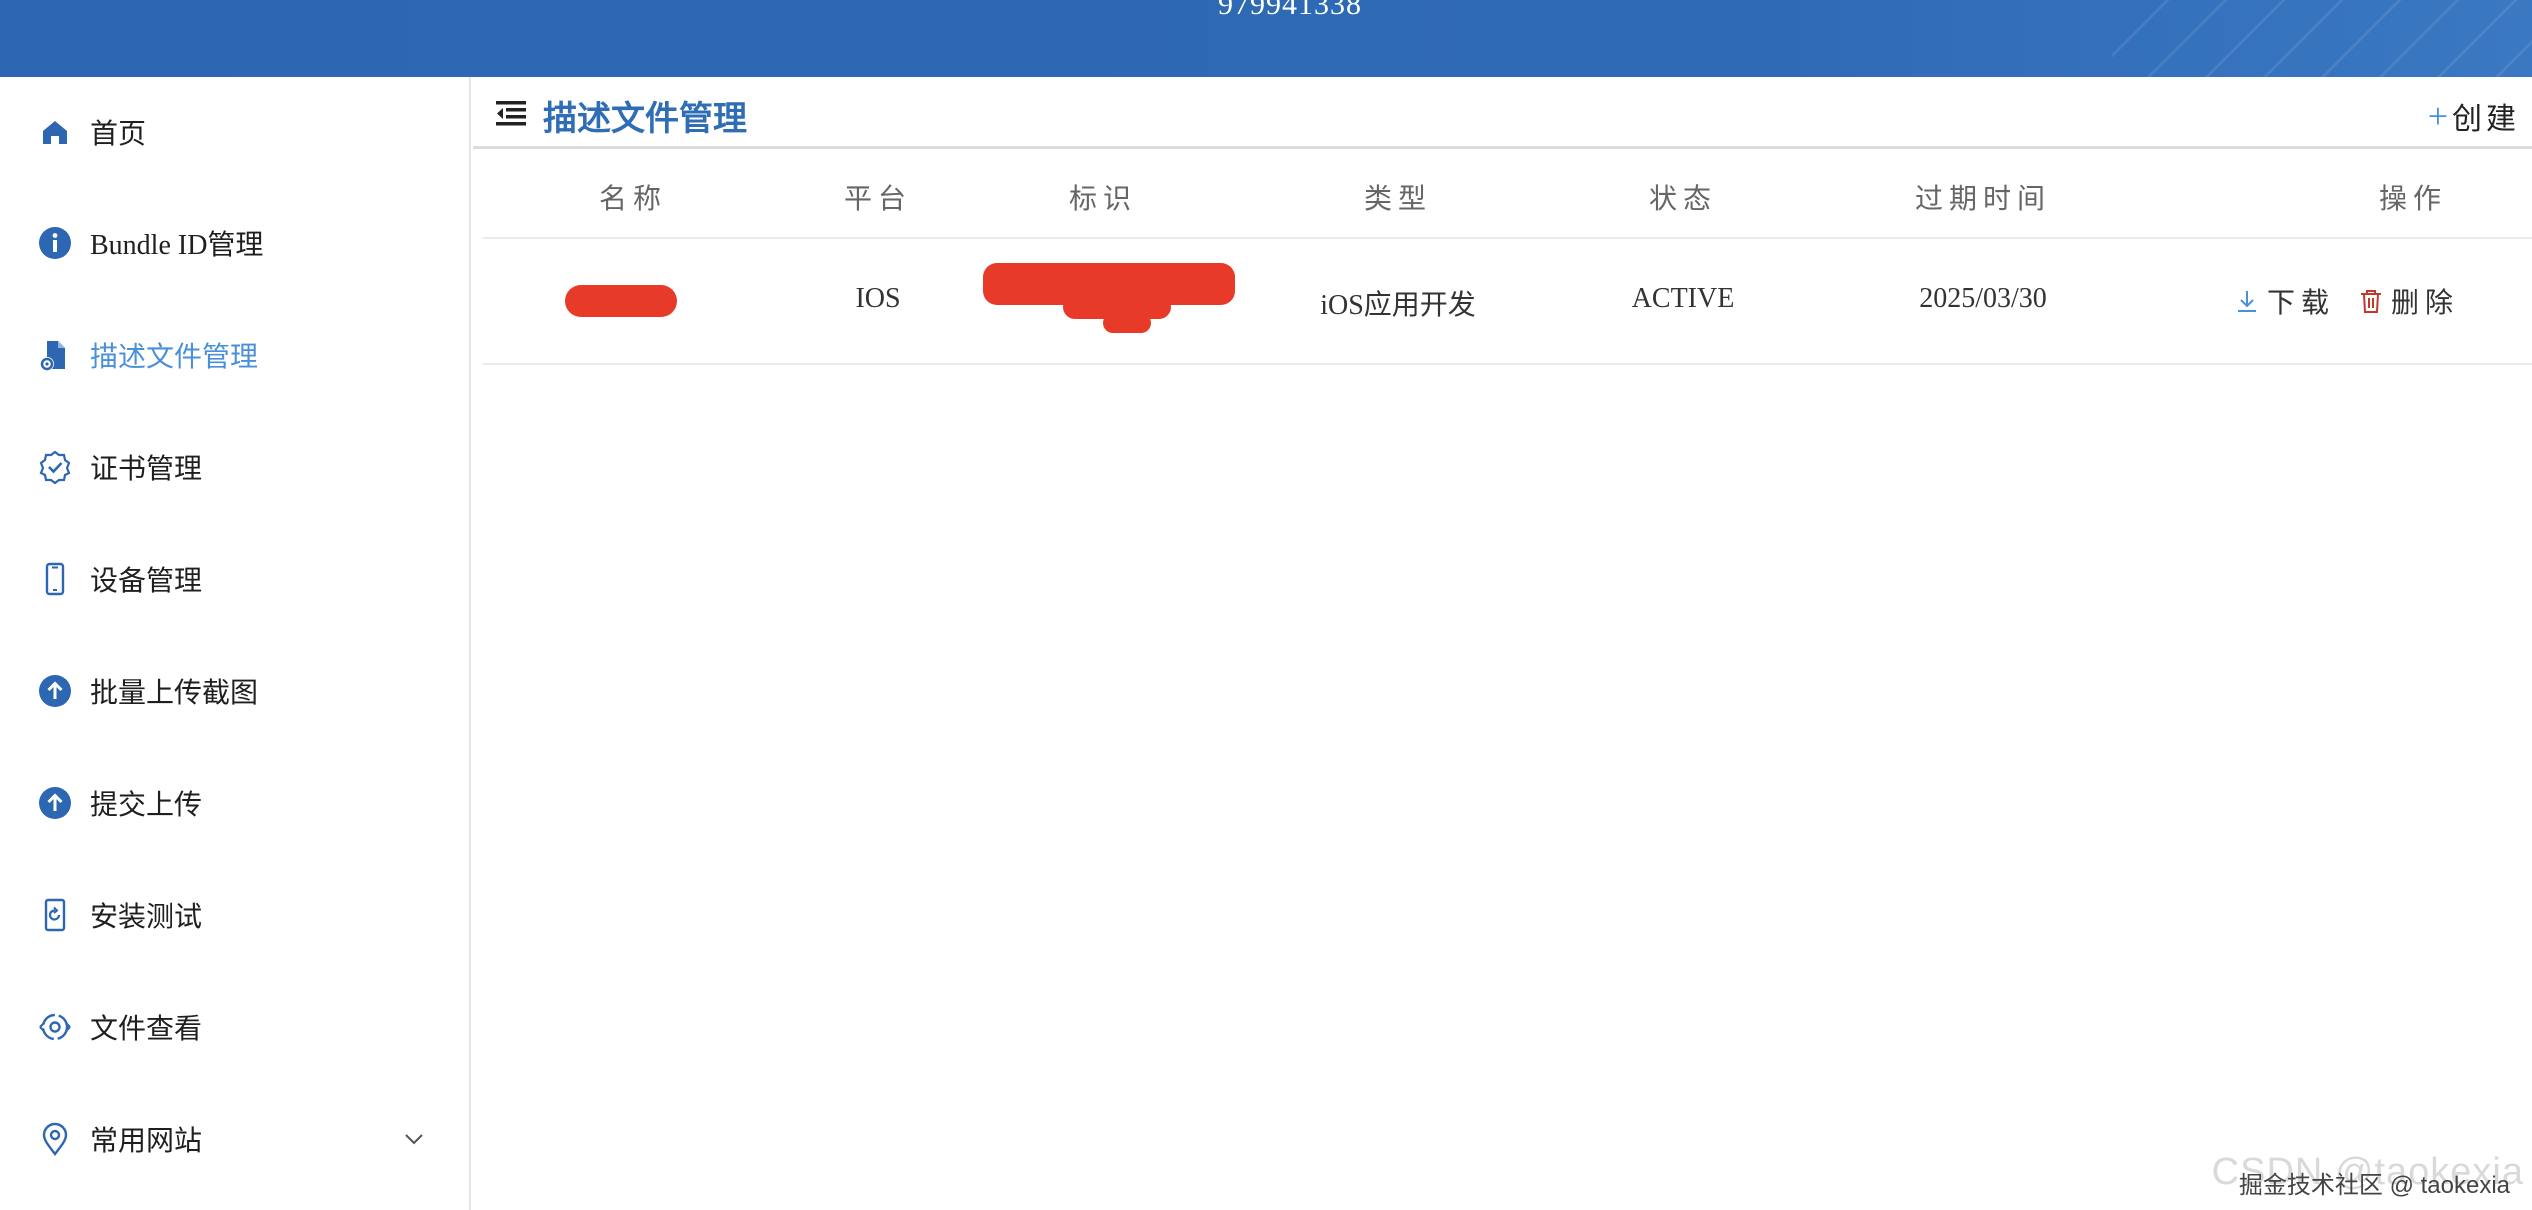 This screenshot has height=1210, width=2532. I want to click on watermark-front: 掘金技术社区 @ taokexia, so click(2374, 1185).